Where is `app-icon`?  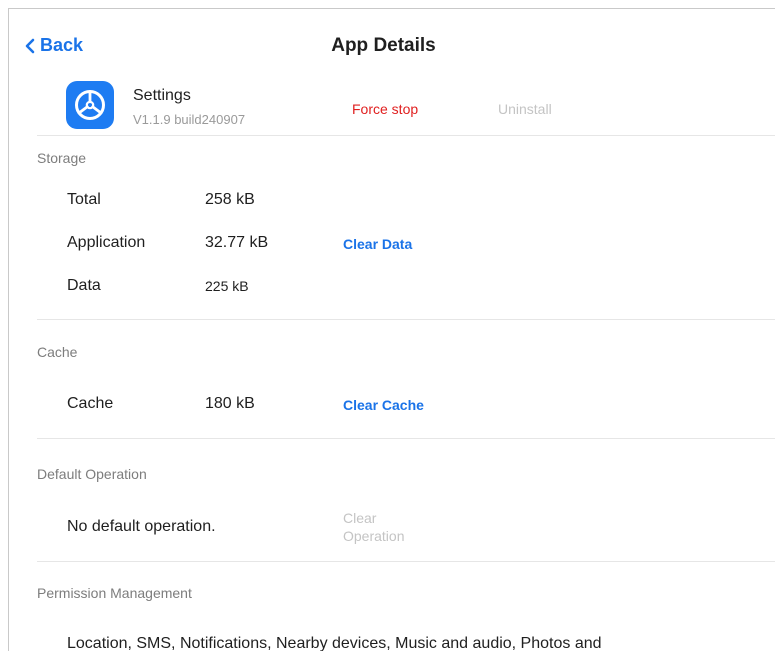
app-icon is located at coordinates (90, 105).